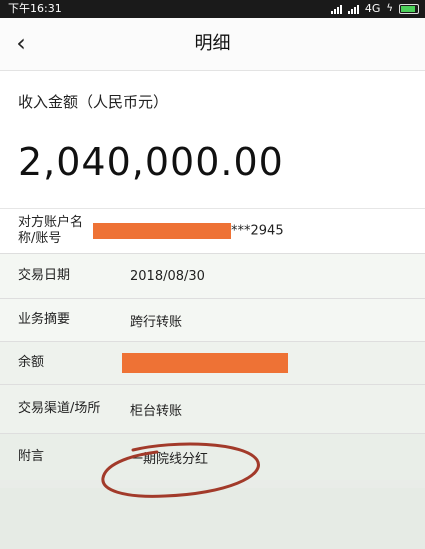 The image size is (425, 549). Describe the element at coordinates (180, 470) in the screenshot. I see `circle-annotation-icon` at that location.